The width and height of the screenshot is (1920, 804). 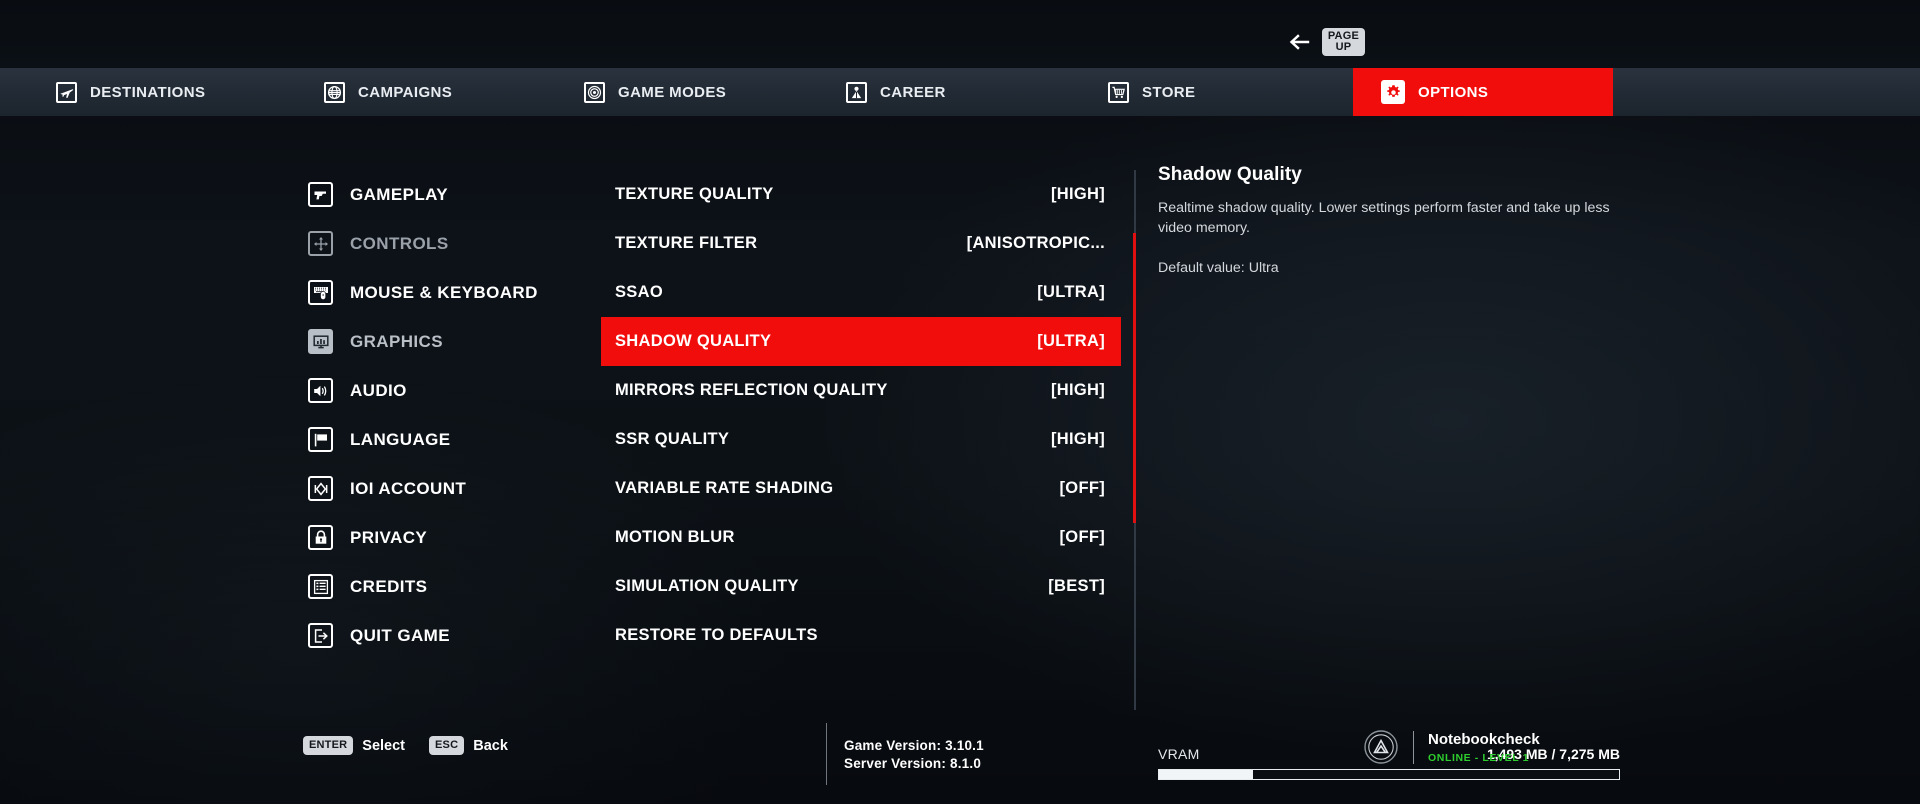 What do you see at coordinates (1118, 92) in the screenshot?
I see `shopping-cart-icon` at bounding box center [1118, 92].